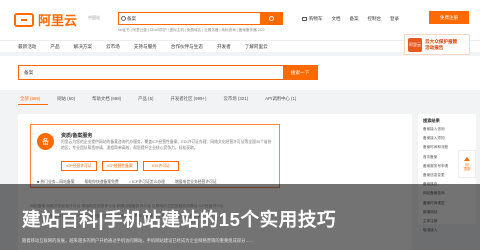 The width and height of the screenshot is (480, 250). Describe the element at coordinates (415, 44) in the screenshot. I see `promo-logo: 阿里云` at that location.